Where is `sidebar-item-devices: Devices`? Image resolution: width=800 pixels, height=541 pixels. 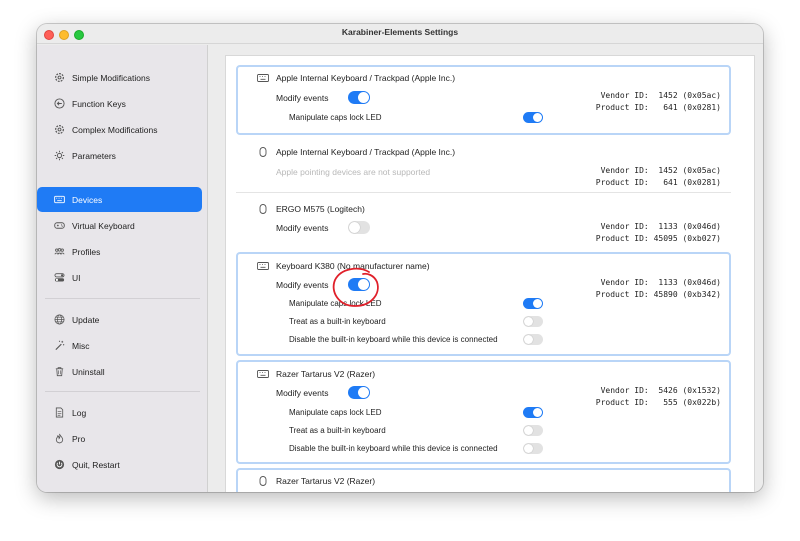
sidebar-item-devices: Devices is located at coordinates (119, 199).